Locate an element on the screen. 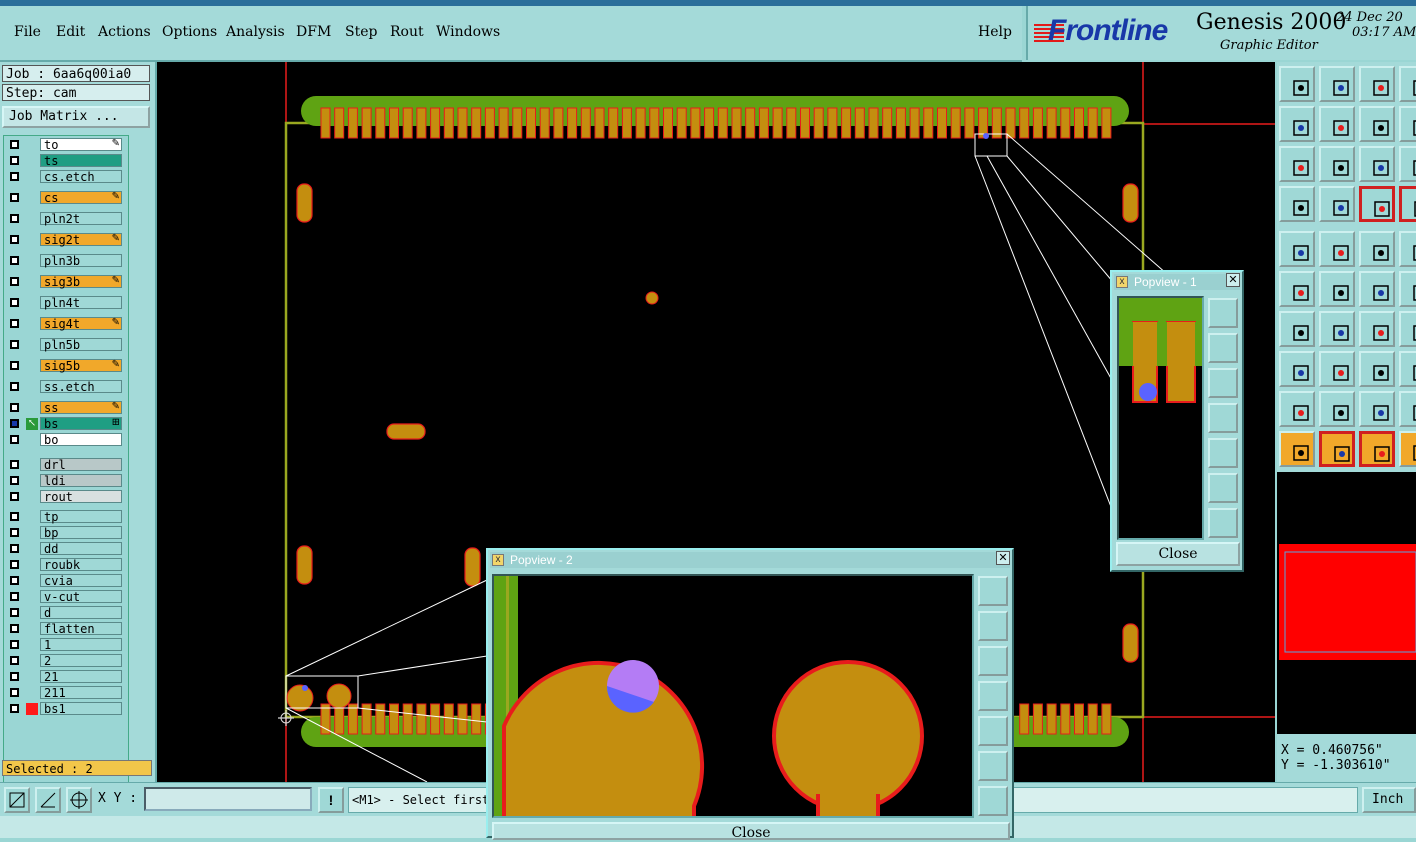 This screenshot has width=1416, height=842. layer-row: ss ✎ is located at coordinates (66, 408).